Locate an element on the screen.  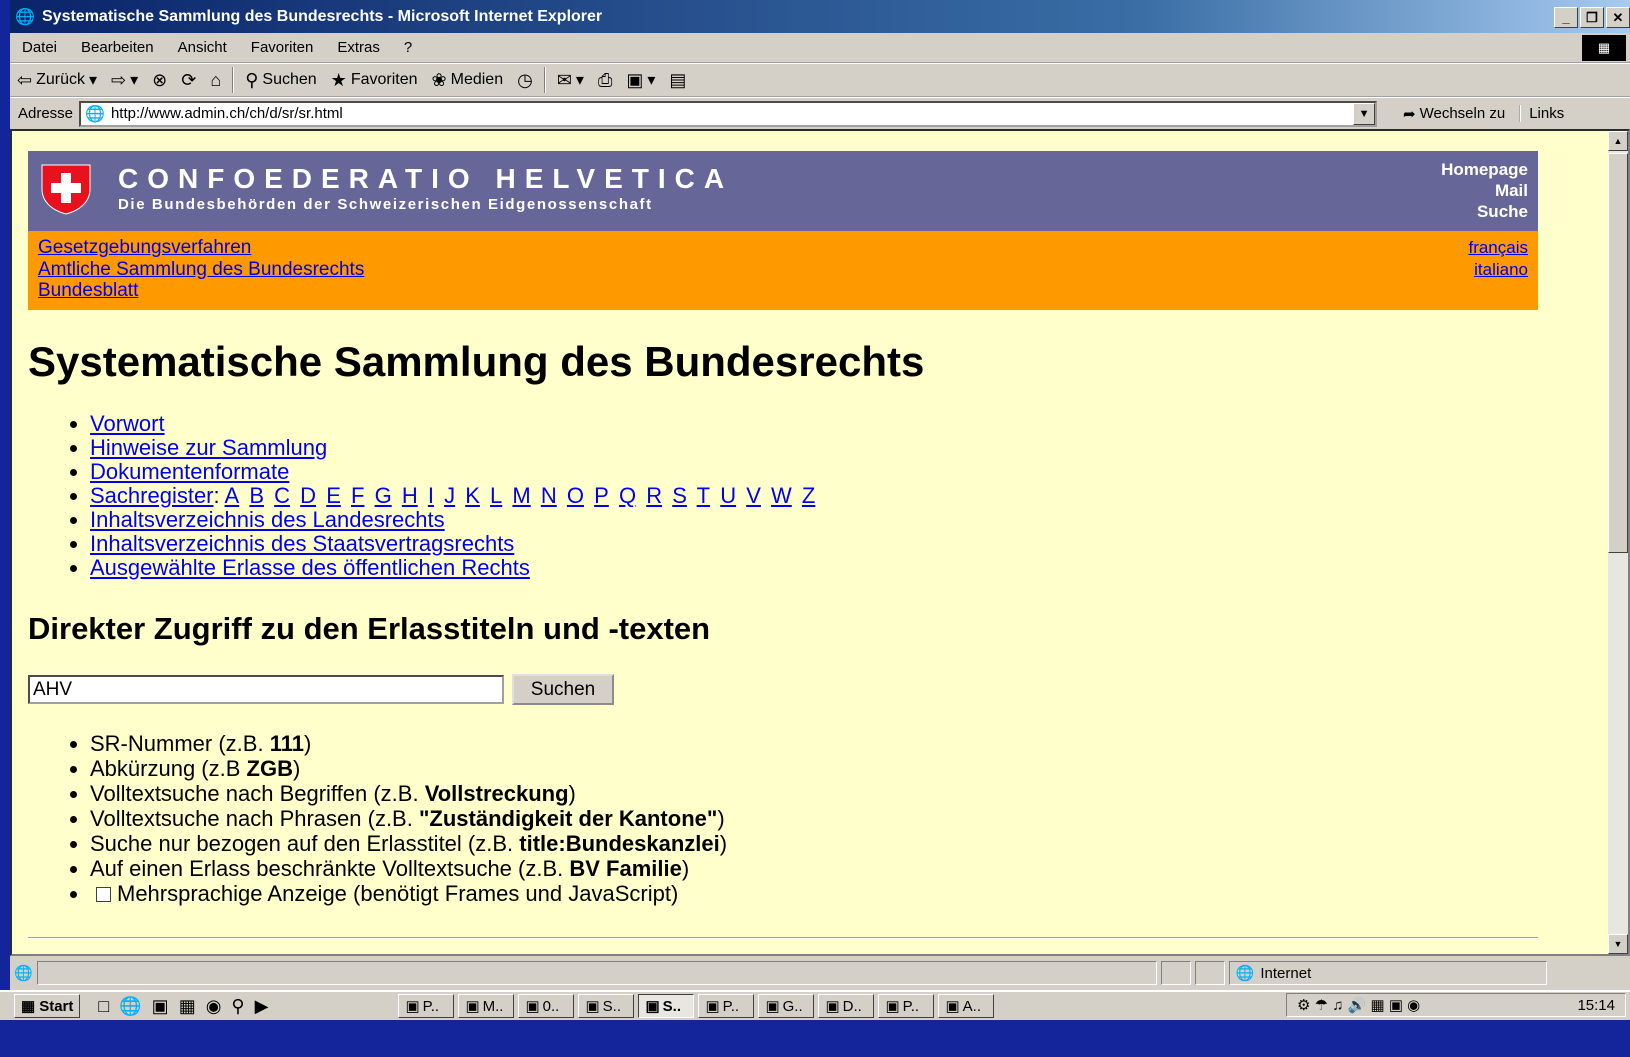
forward-button: ⇨ ▾ is located at coordinates (124, 80).